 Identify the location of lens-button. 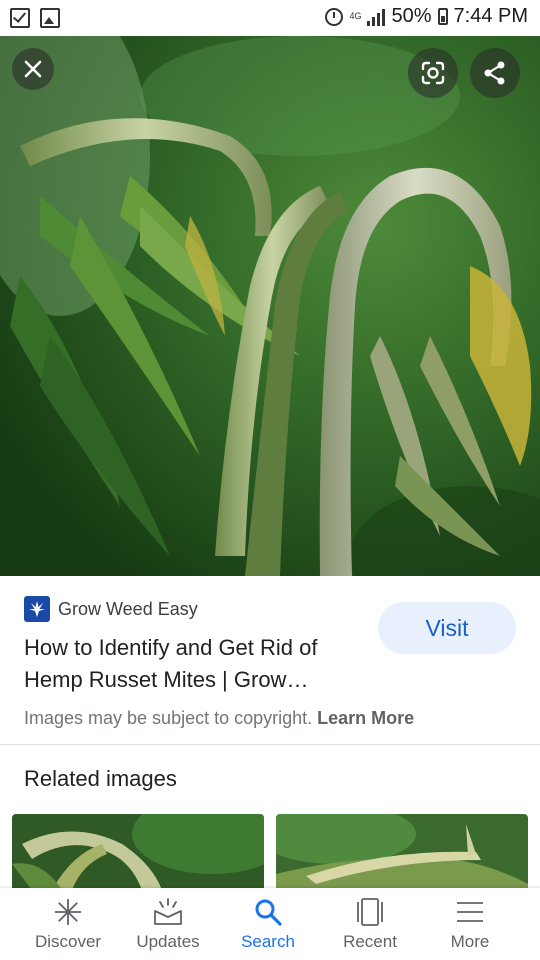
(433, 73).